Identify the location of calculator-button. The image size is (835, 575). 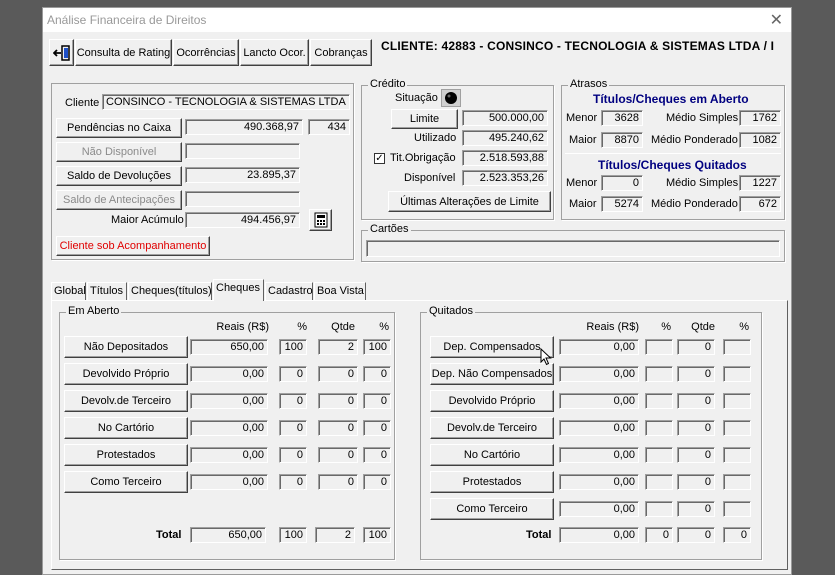
(320, 220).